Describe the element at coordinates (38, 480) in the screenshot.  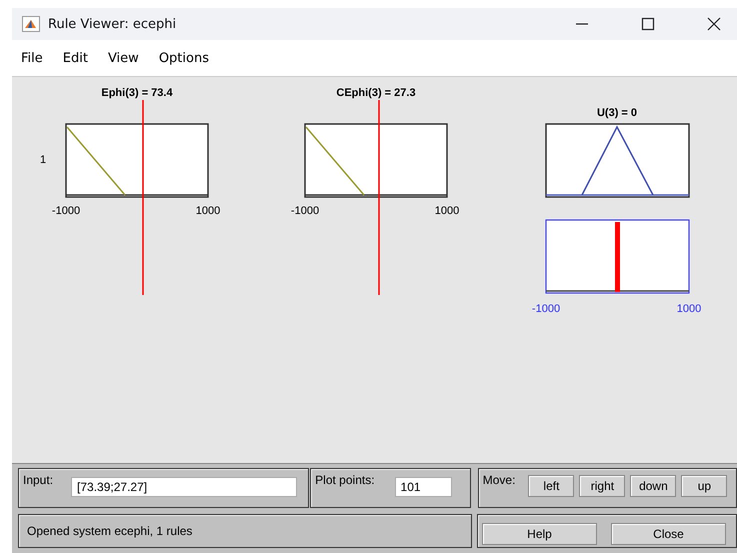
I see `input-label: Input:` at that location.